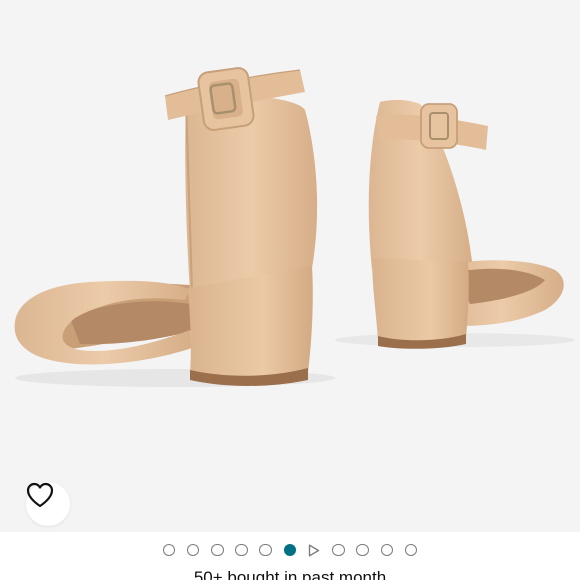  I want to click on play-icon, so click(314, 550).